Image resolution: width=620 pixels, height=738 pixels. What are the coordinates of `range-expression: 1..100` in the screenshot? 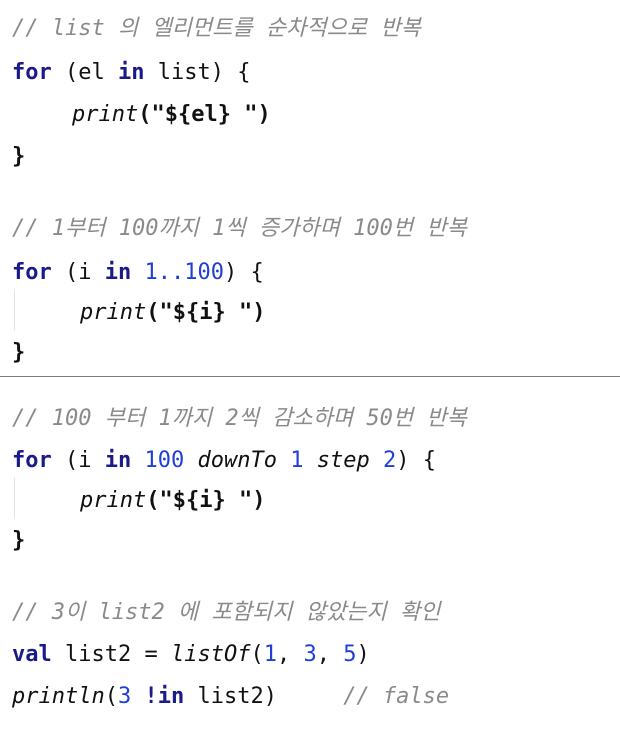 It's located at (184, 272).